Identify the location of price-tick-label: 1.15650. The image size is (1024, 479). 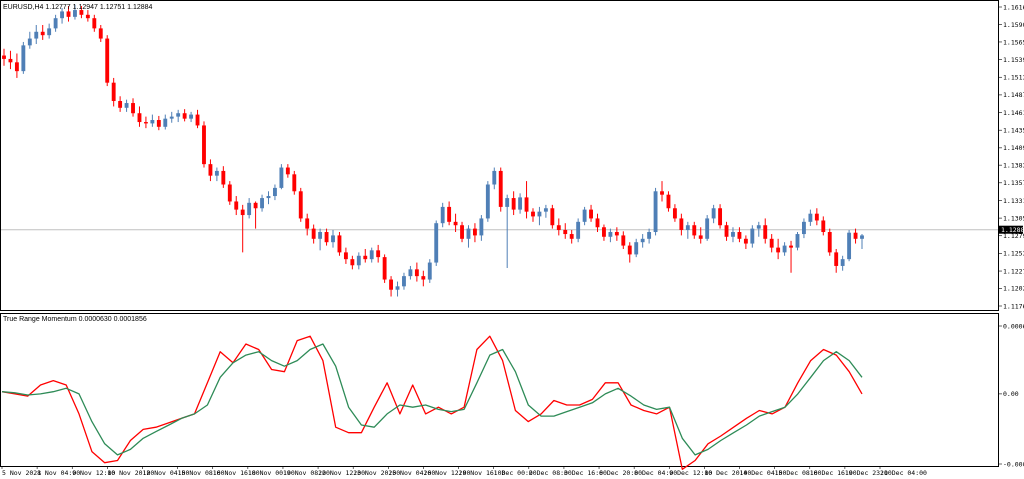
(1013, 42).